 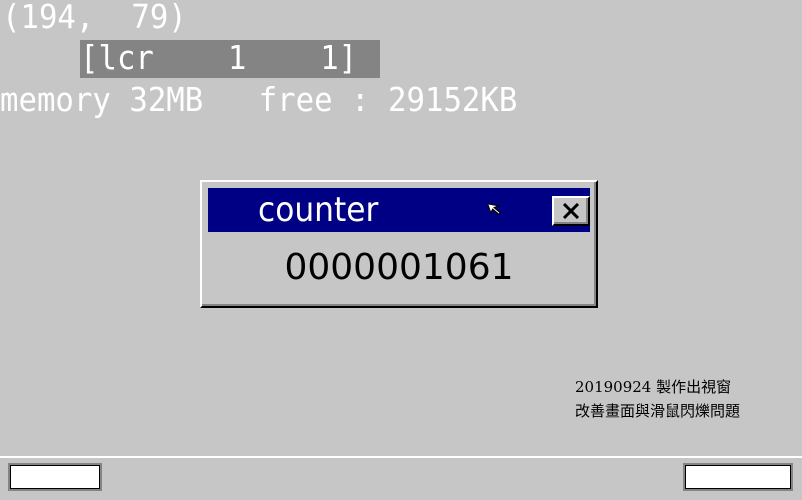 I want to click on close-button, so click(x=571, y=211).